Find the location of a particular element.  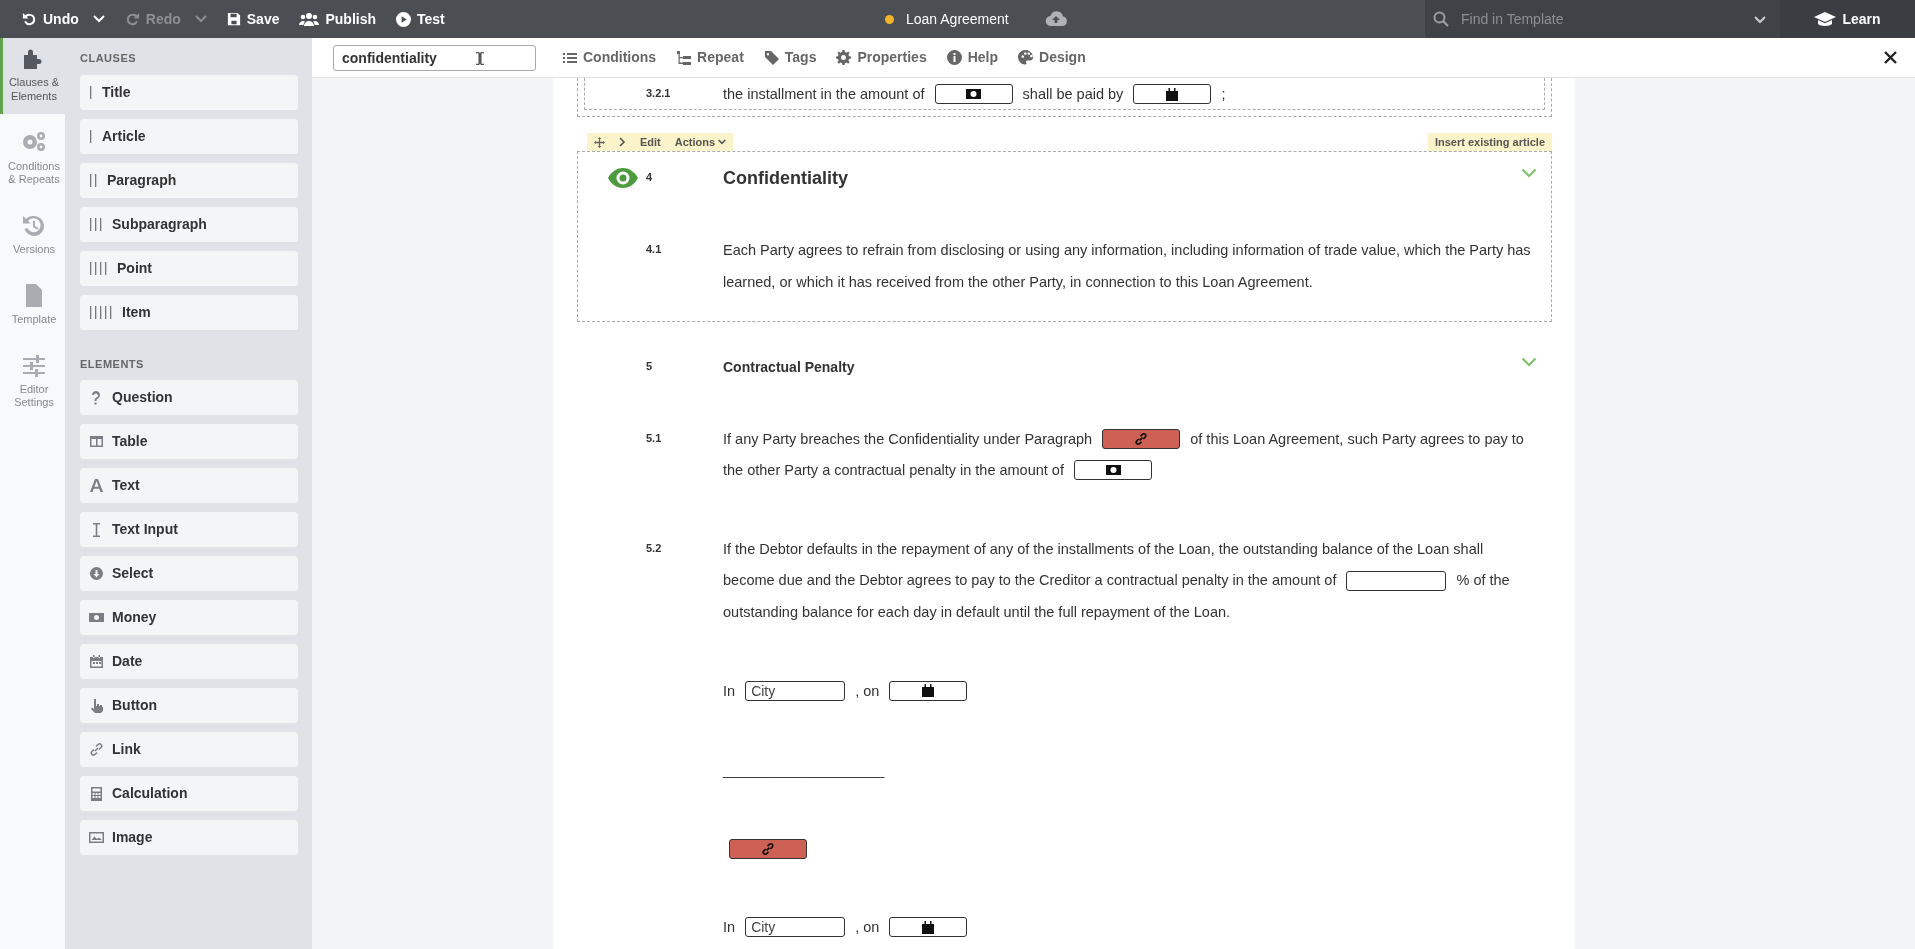

palette-item: Button is located at coordinates (189, 705).